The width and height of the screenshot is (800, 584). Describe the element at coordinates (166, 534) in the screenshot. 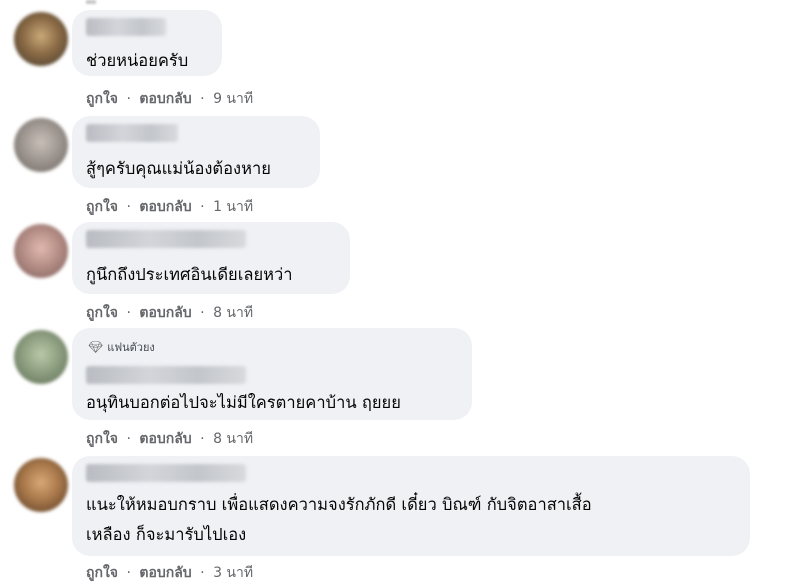

I see `comment-text-line-2: เหลือง ก็จะมารับไปเอง` at that location.